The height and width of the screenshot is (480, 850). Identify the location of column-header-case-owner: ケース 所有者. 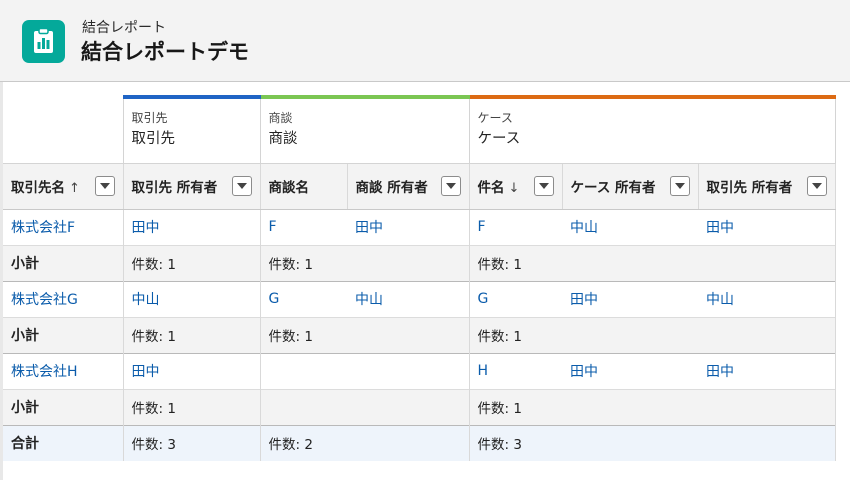
(629, 186).